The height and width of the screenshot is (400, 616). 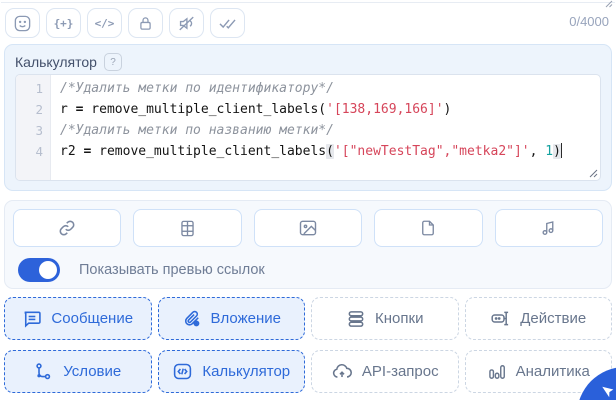 I want to click on image-icon, so click(x=308, y=228).